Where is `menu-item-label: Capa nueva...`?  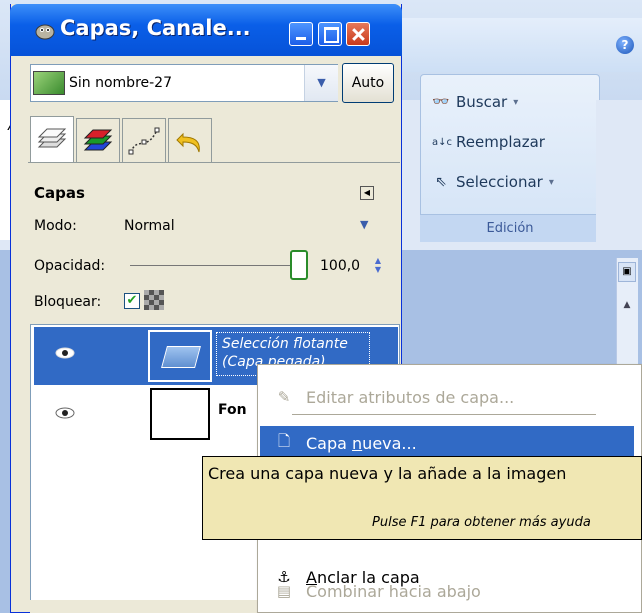
menu-item-label: Capa nueva... is located at coordinates (361, 443).